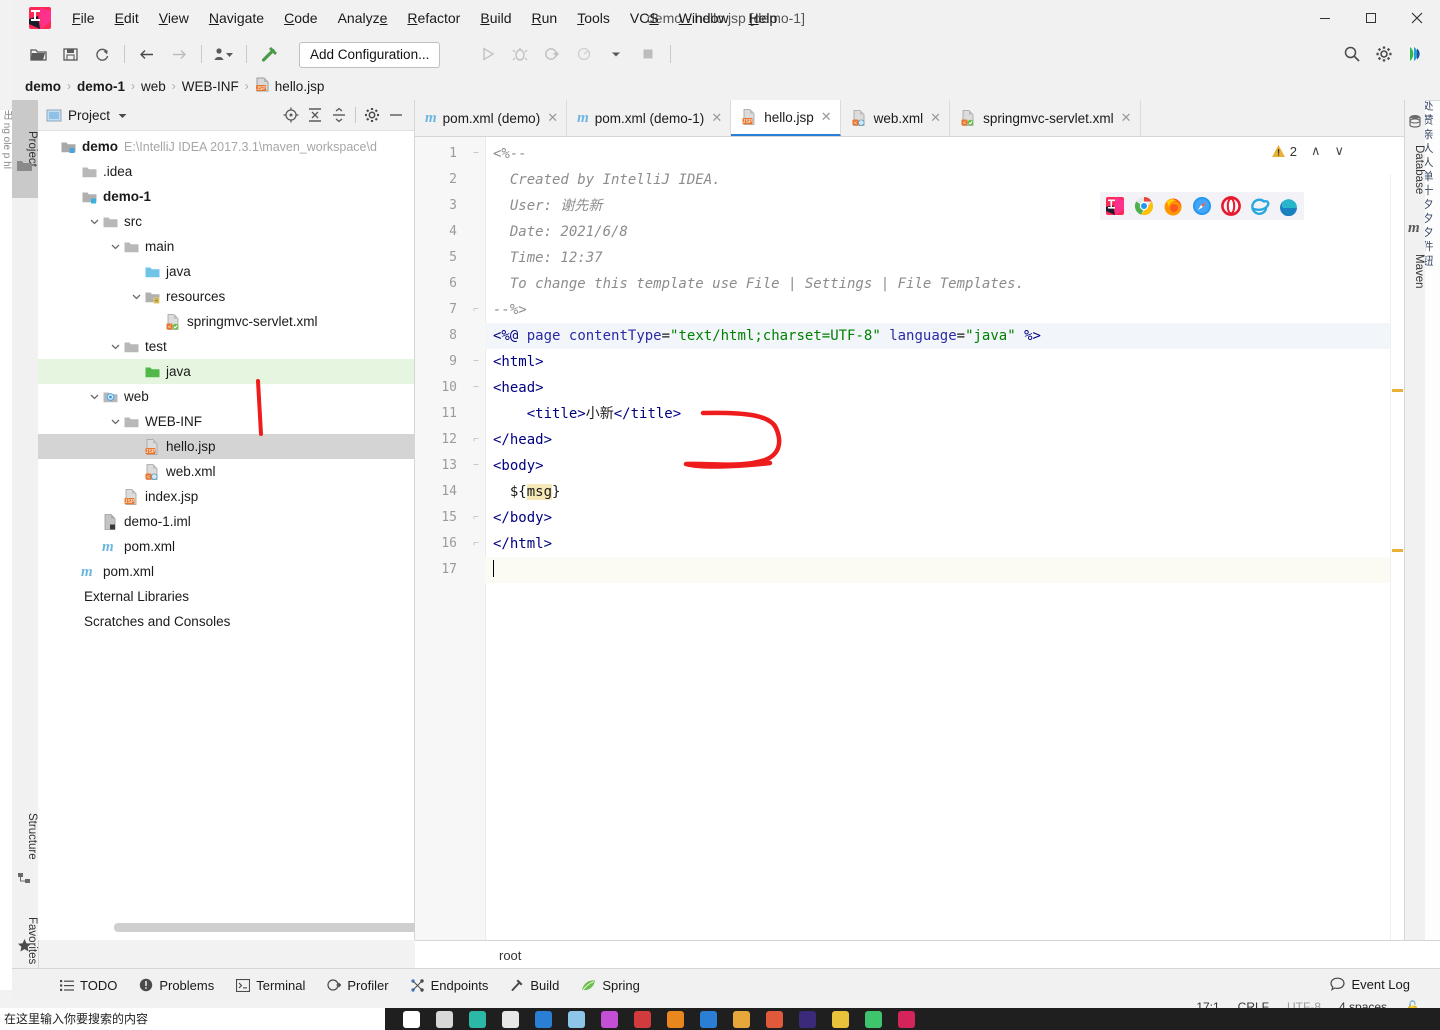 This screenshot has height=1030, width=1440. Describe the element at coordinates (102, 54) in the screenshot. I see `sync-refresh-icon` at that location.